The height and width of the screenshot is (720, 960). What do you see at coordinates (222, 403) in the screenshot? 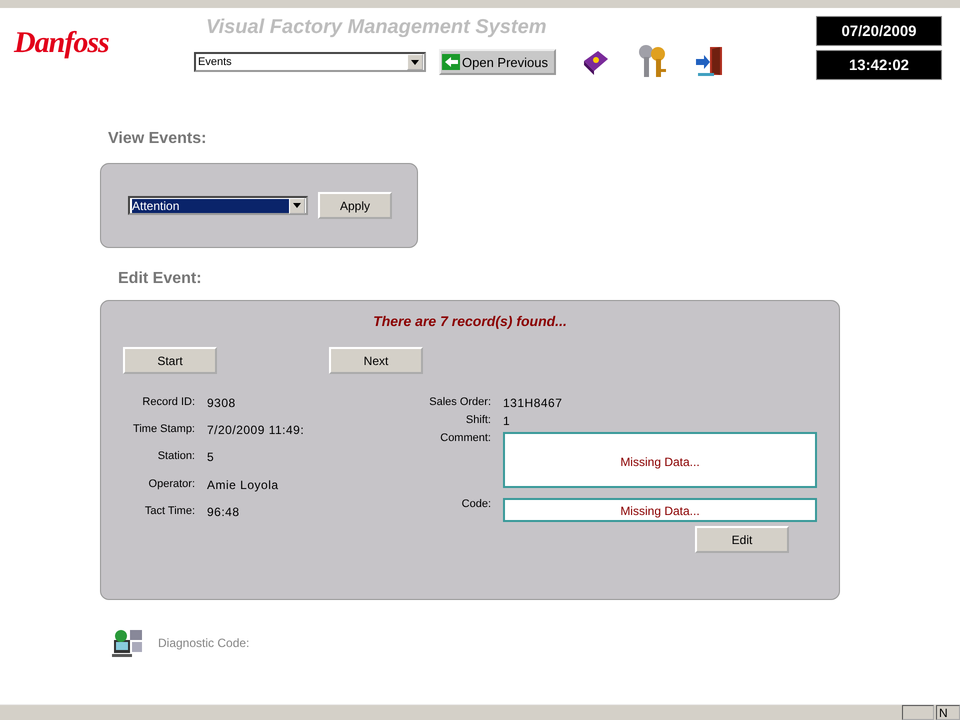
I see `field-value: 9308` at bounding box center [222, 403].